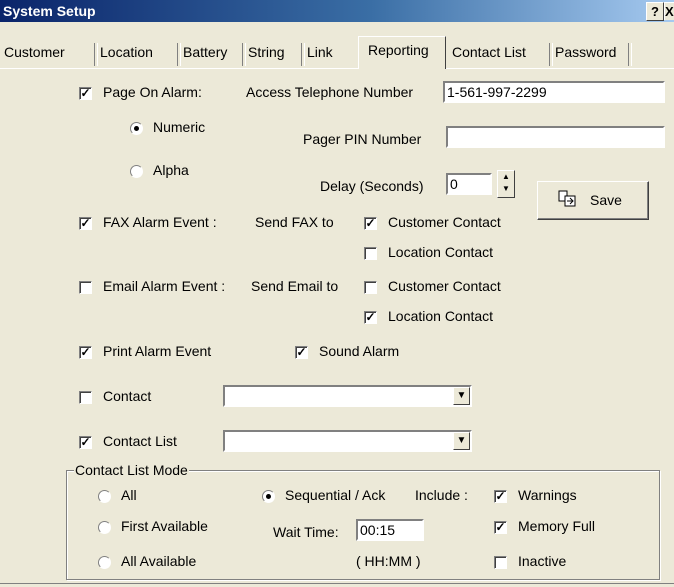  Describe the element at coordinates (585, 52) in the screenshot. I see `tab-password: Password` at that location.